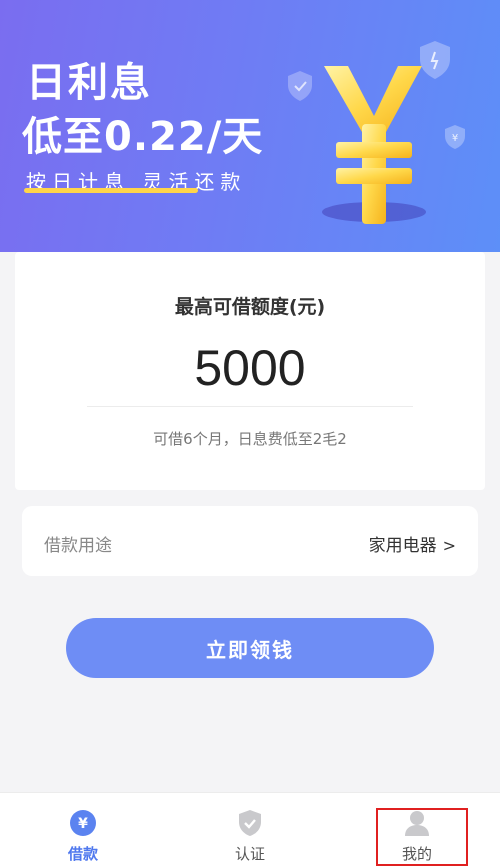 Image resolution: width=500 pixels, height=866 pixels. What do you see at coordinates (143, 137) in the screenshot?
I see `banner-subtitle: 低至0.22/天` at bounding box center [143, 137].